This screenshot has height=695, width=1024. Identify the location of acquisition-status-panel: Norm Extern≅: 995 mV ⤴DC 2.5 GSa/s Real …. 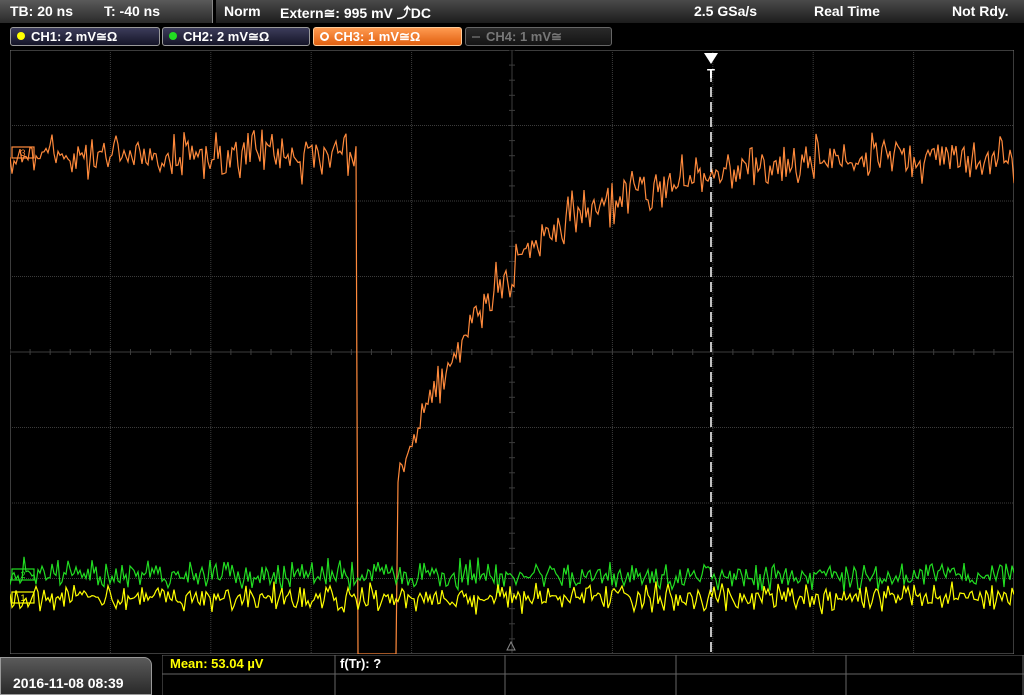
(620, 11).